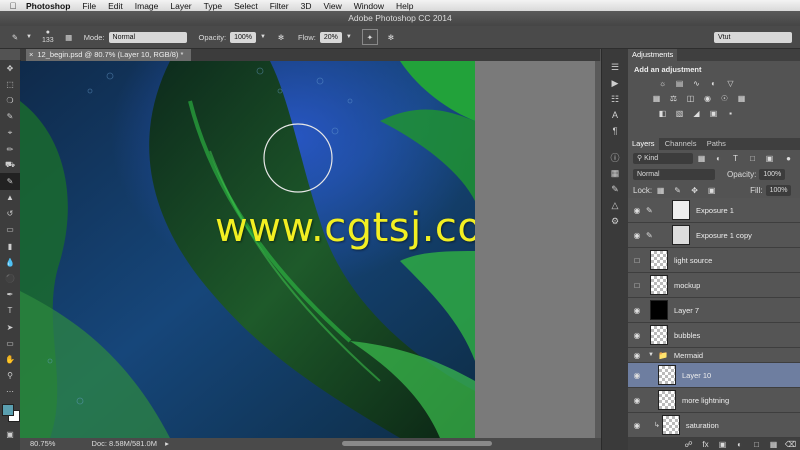  I want to click on photo-filter-icon: ◉, so click(707, 98).